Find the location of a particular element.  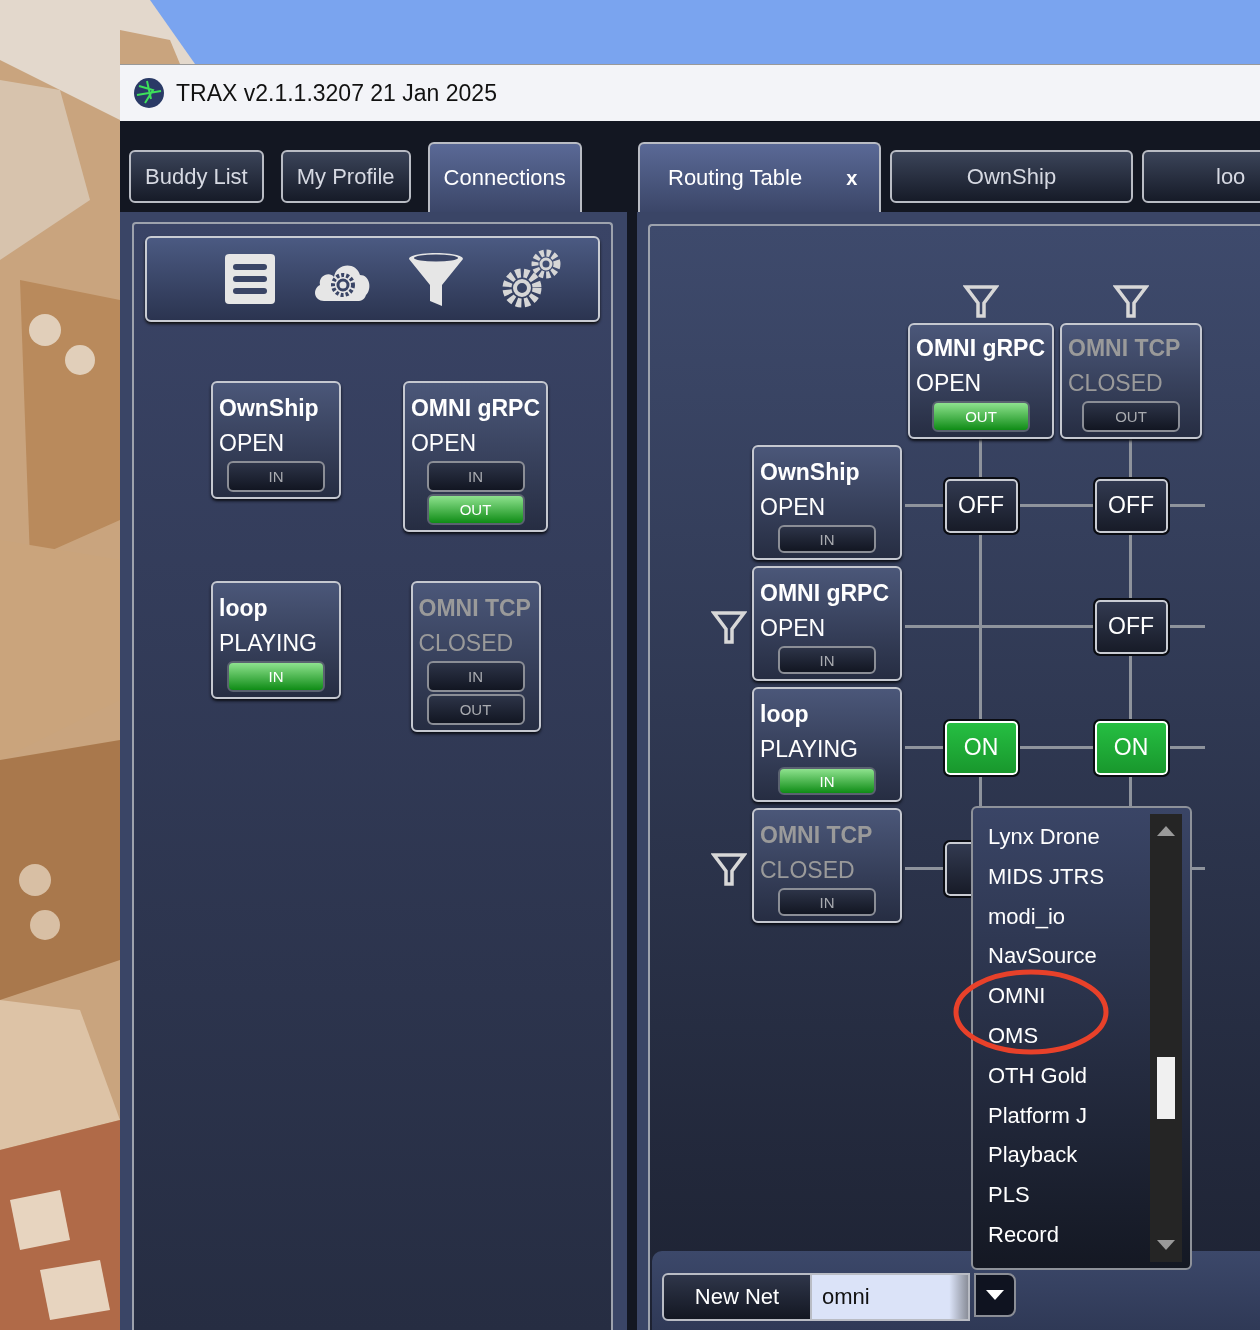

net-name-field: omni is located at coordinates (891, 1297).